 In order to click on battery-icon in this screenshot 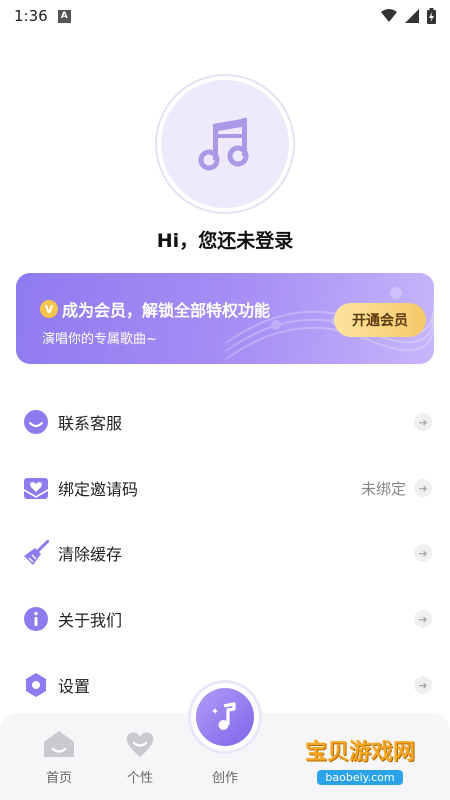, I will do `click(431, 16)`.